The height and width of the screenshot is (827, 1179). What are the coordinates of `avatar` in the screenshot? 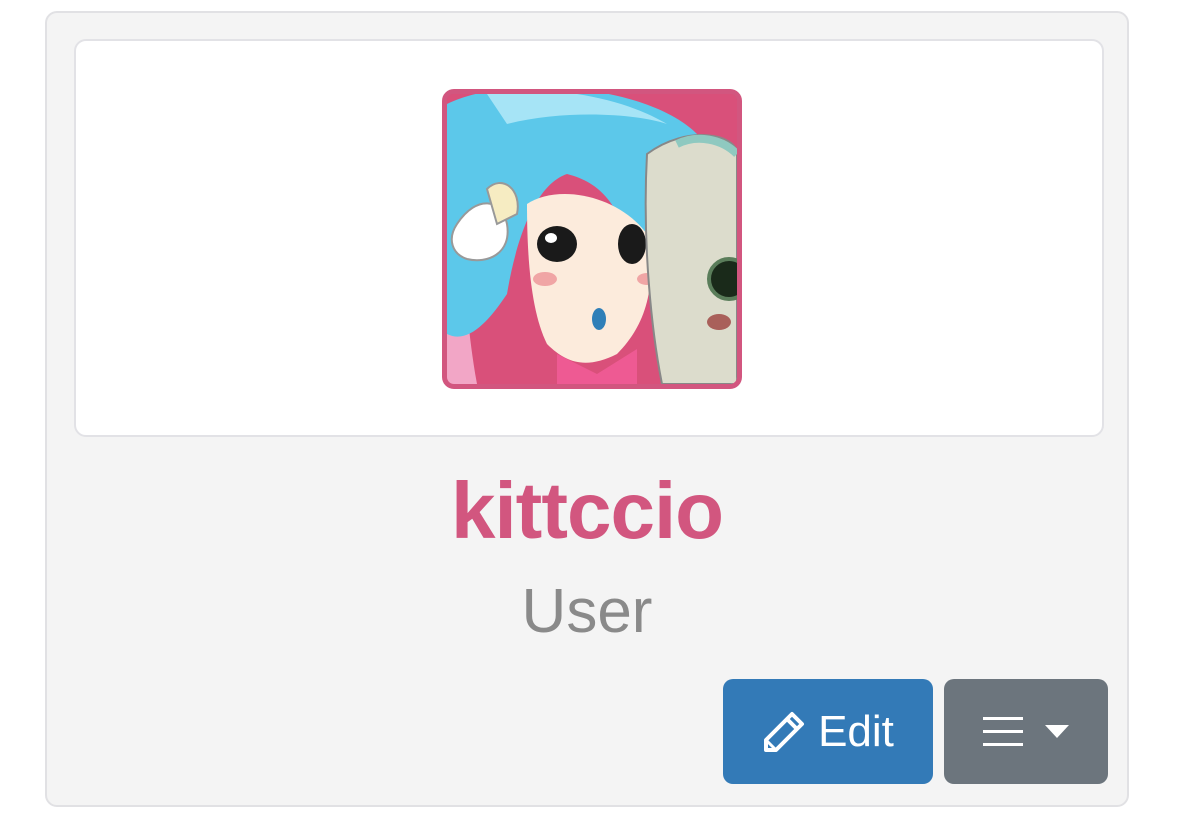 It's located at (592, 239).